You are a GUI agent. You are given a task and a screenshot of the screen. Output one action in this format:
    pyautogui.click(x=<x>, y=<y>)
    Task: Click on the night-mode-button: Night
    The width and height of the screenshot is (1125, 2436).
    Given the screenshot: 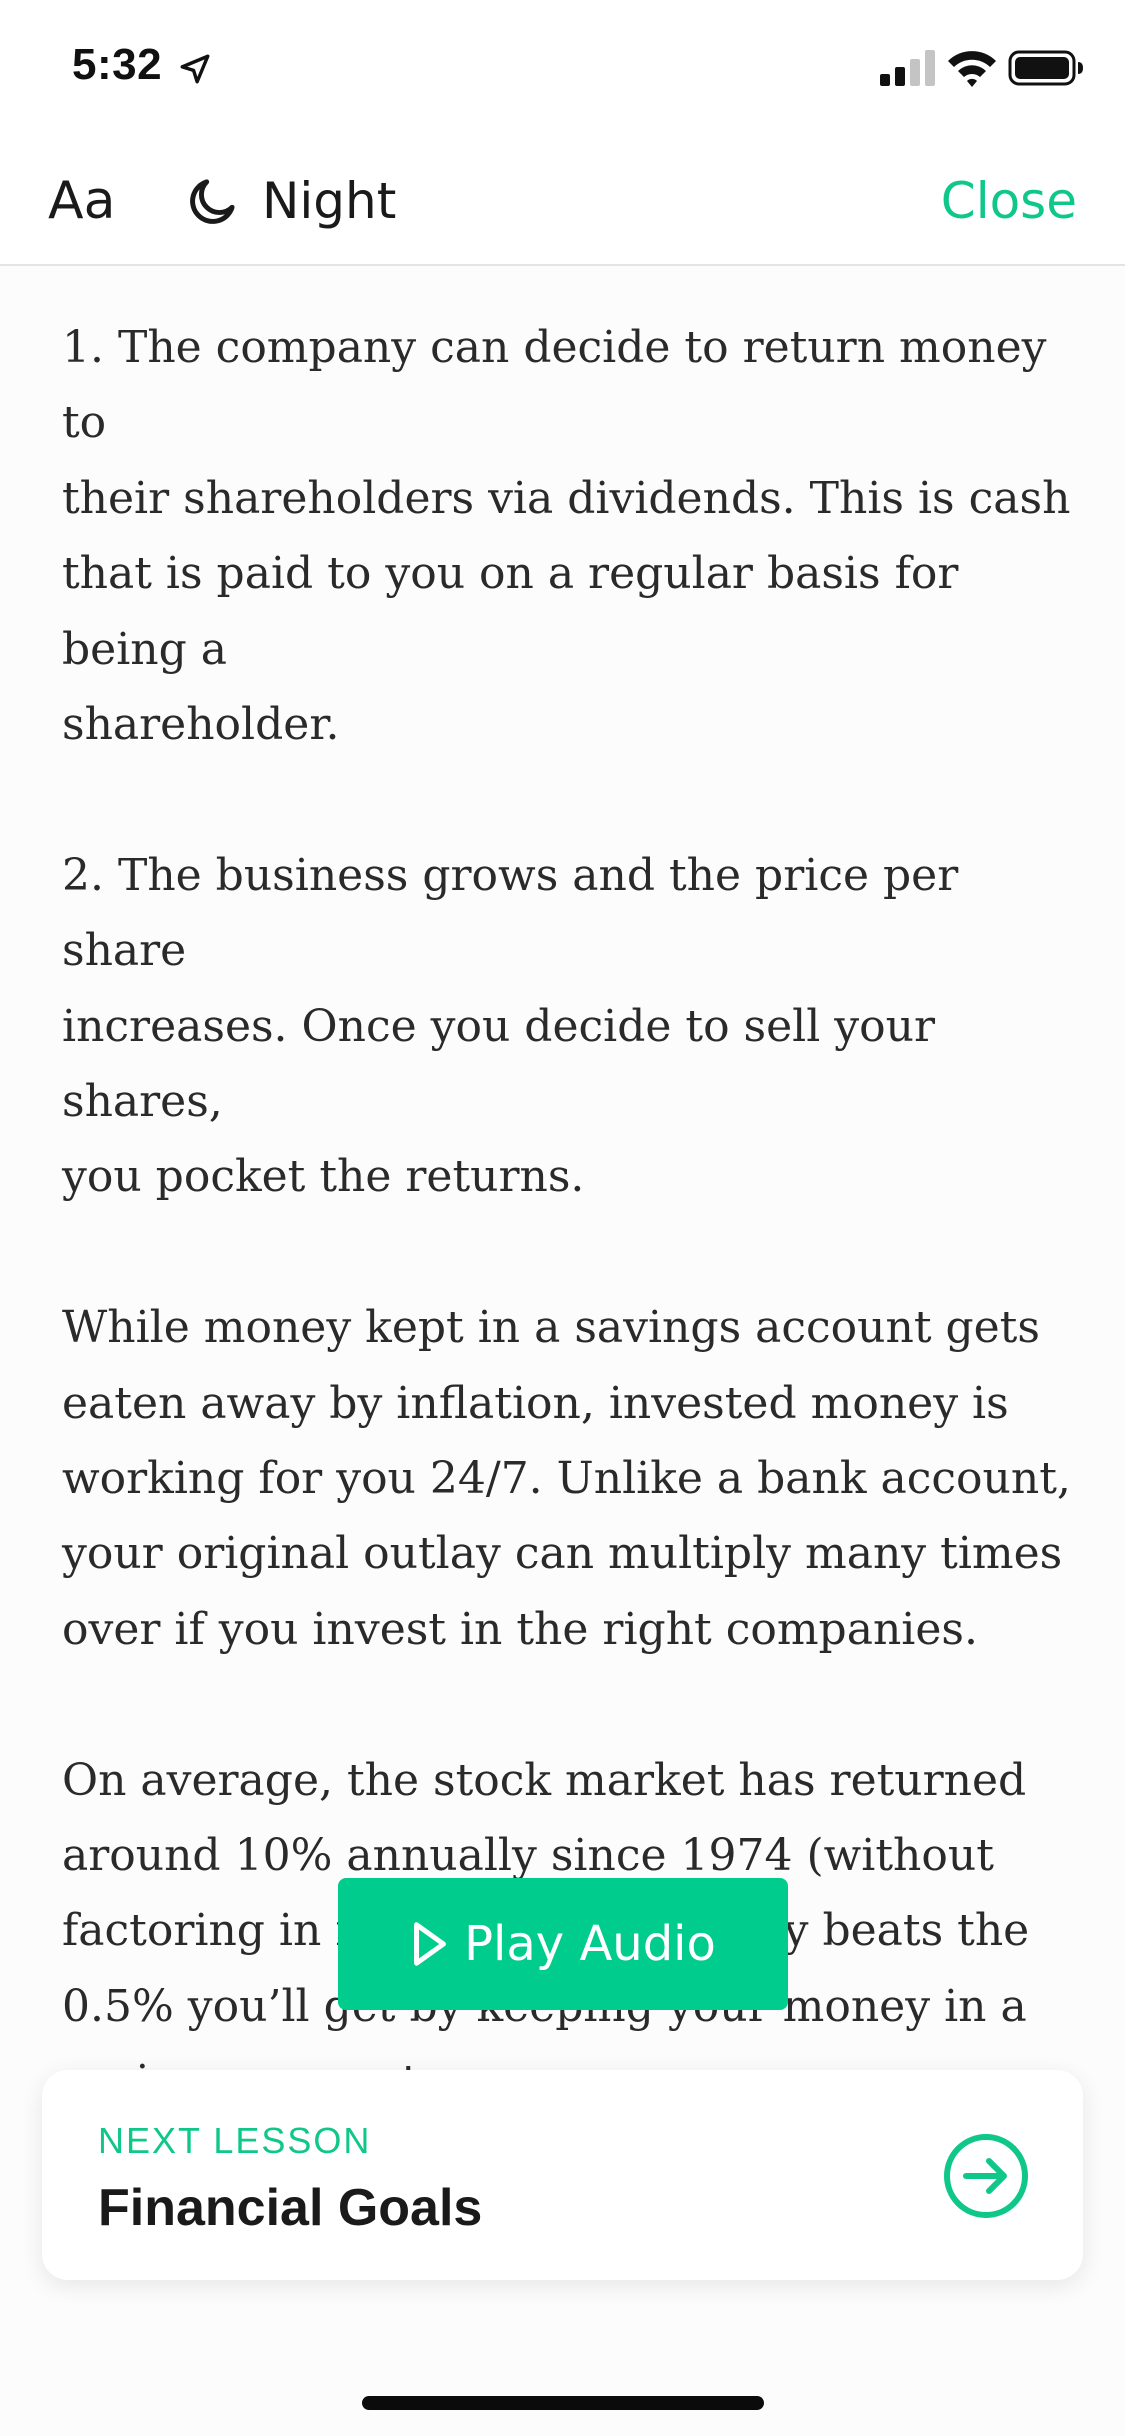 What is the action you would take?
    pyautogui.click(x=291, y=201)
    